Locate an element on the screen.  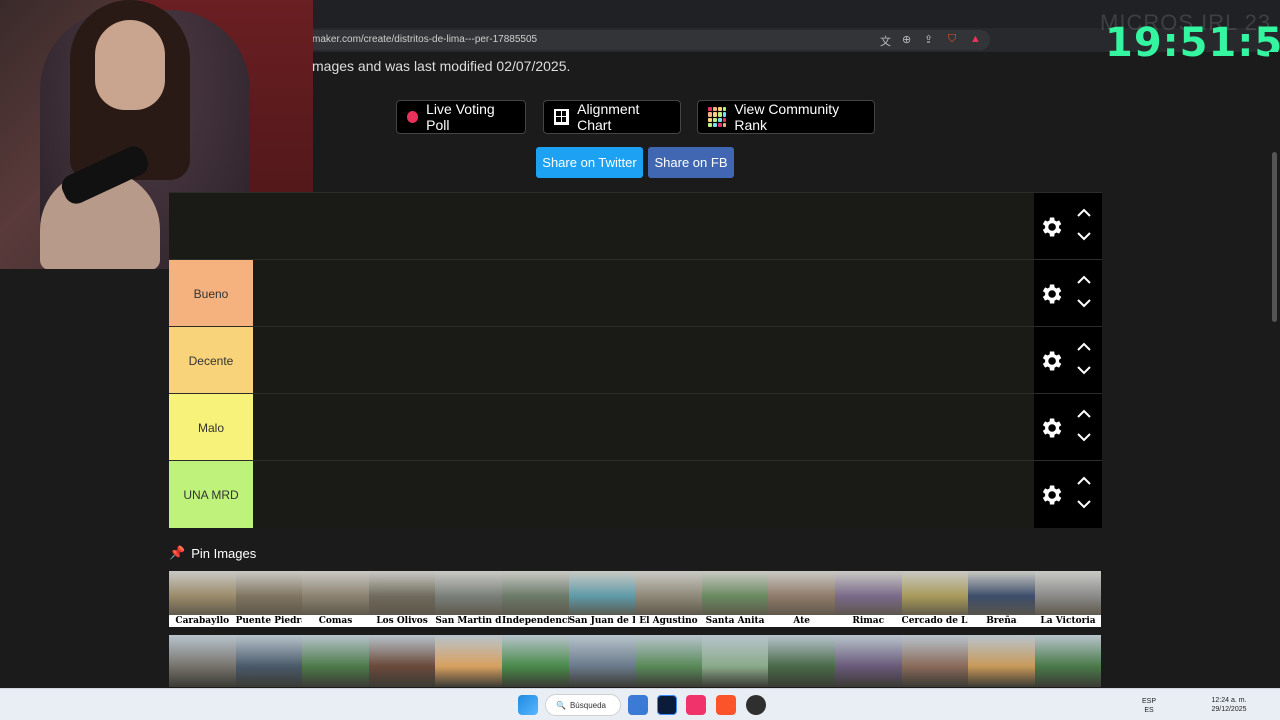
tier-label is located at coordinates (211, 226).